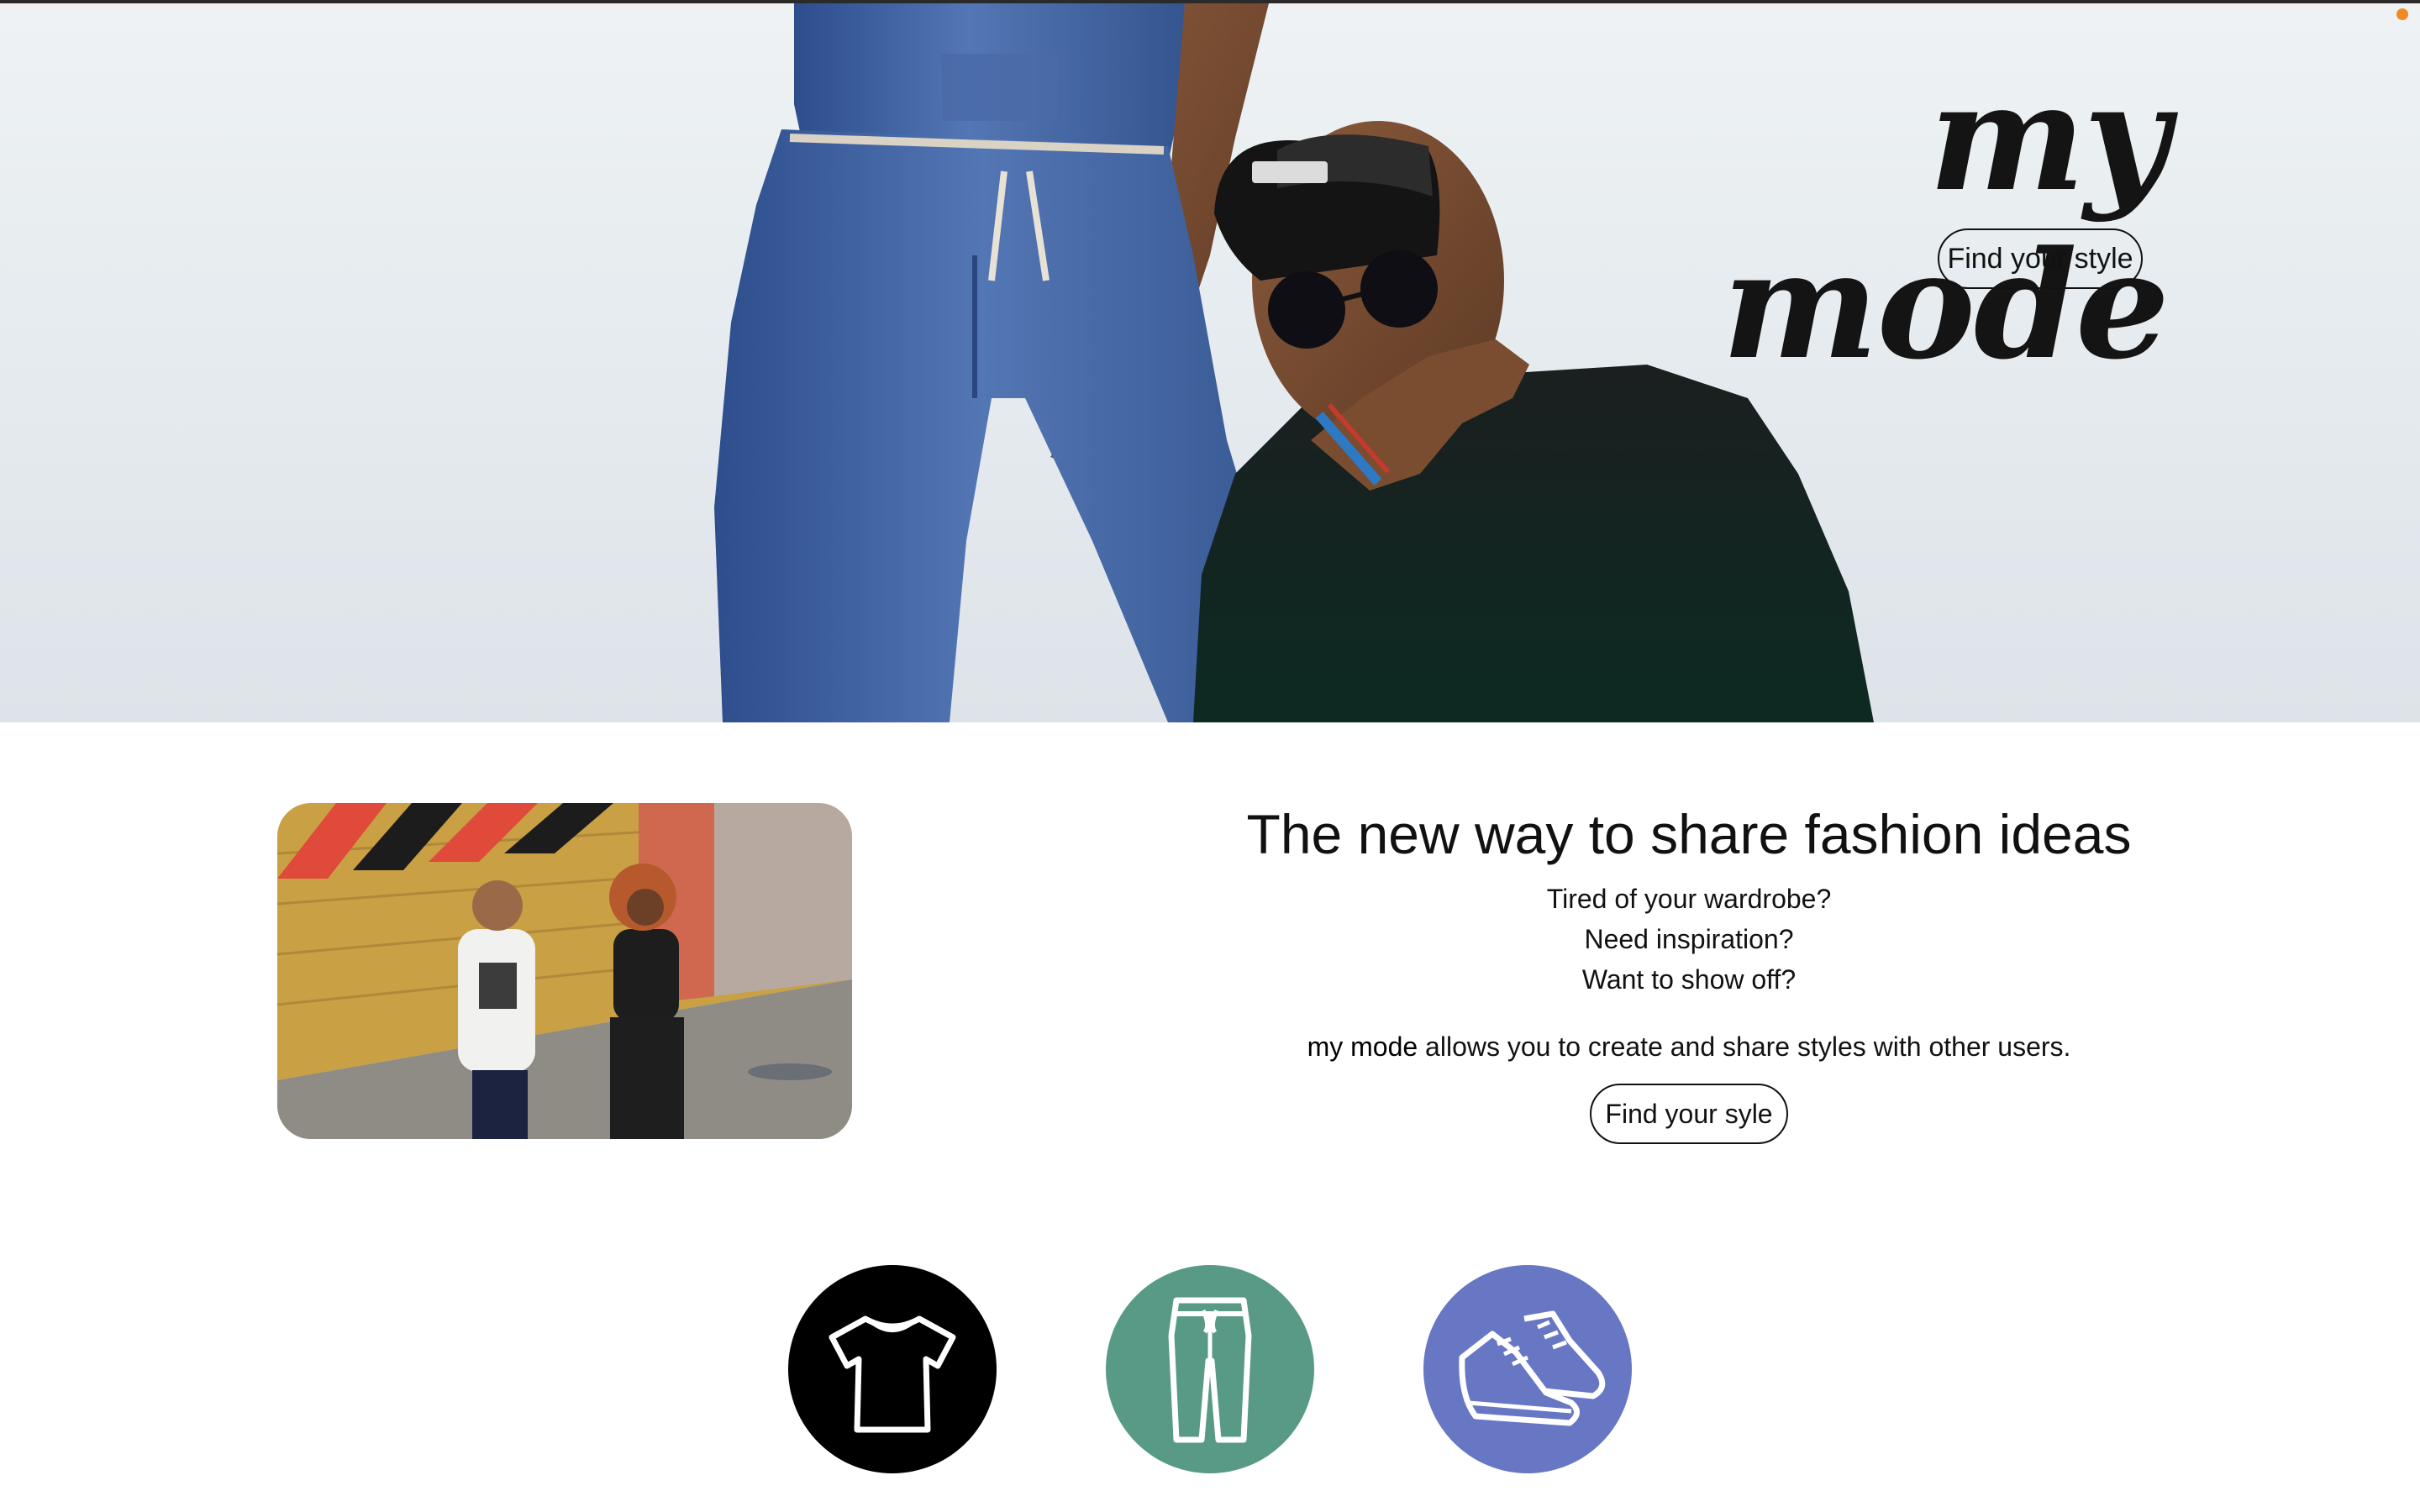 The width and height of the screenshot is (2420, 1512). I want to click on intro-question: Want to show off?, so click(1689, 979).